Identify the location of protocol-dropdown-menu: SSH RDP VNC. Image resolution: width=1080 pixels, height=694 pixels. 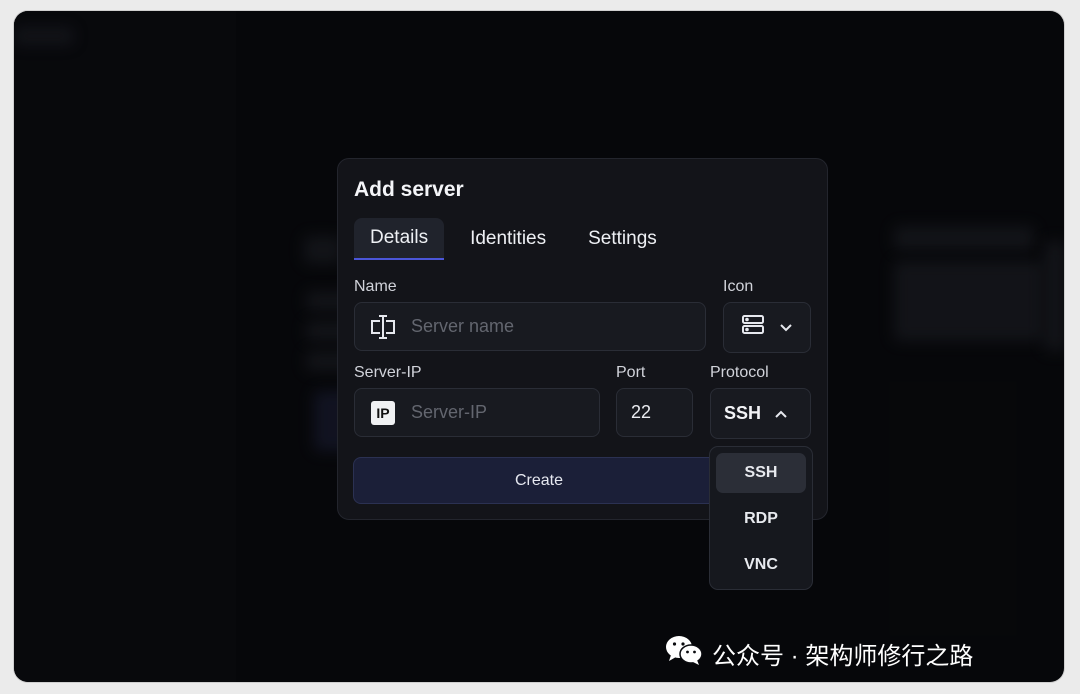
(761, 518).